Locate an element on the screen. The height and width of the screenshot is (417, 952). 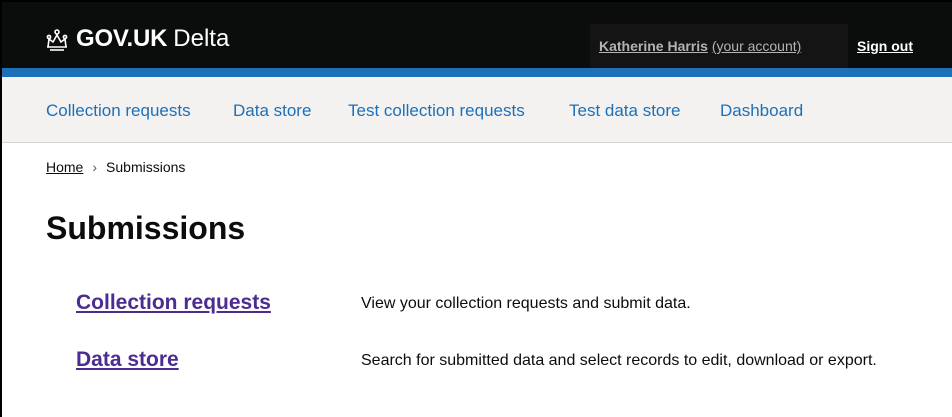
govuk-logo-text: GOV.UK is located at coordinates (122, 38).